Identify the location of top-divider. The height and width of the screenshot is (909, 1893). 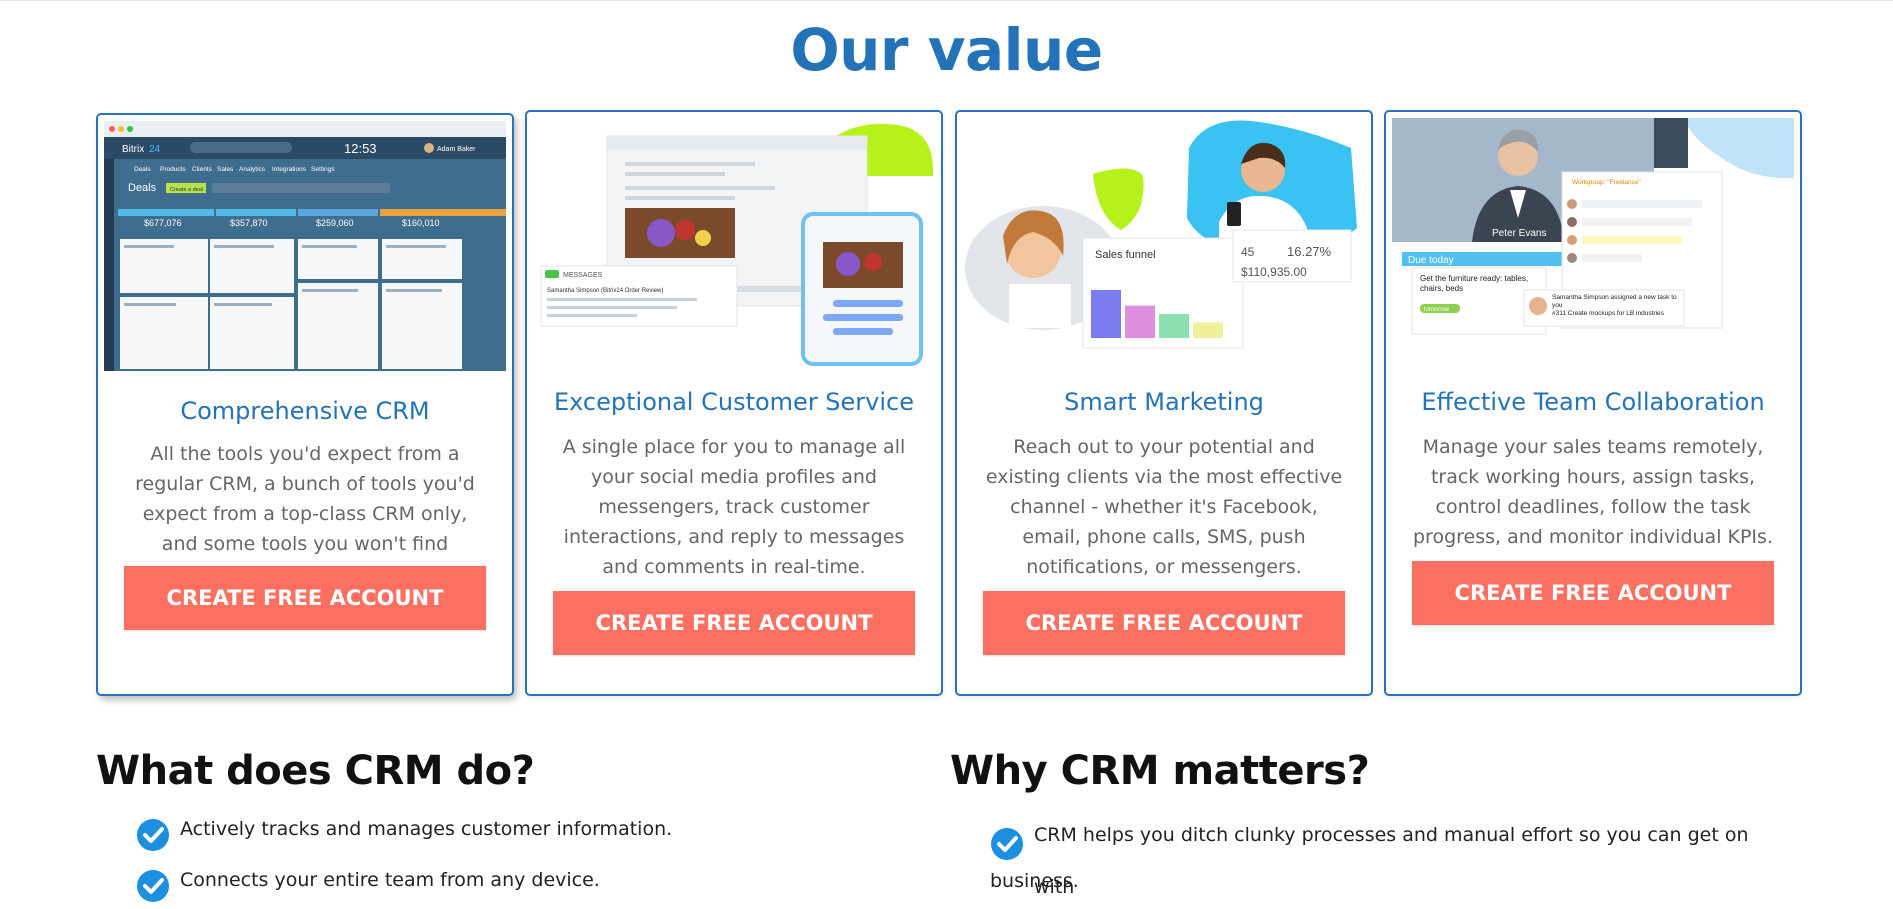
(946, 0).